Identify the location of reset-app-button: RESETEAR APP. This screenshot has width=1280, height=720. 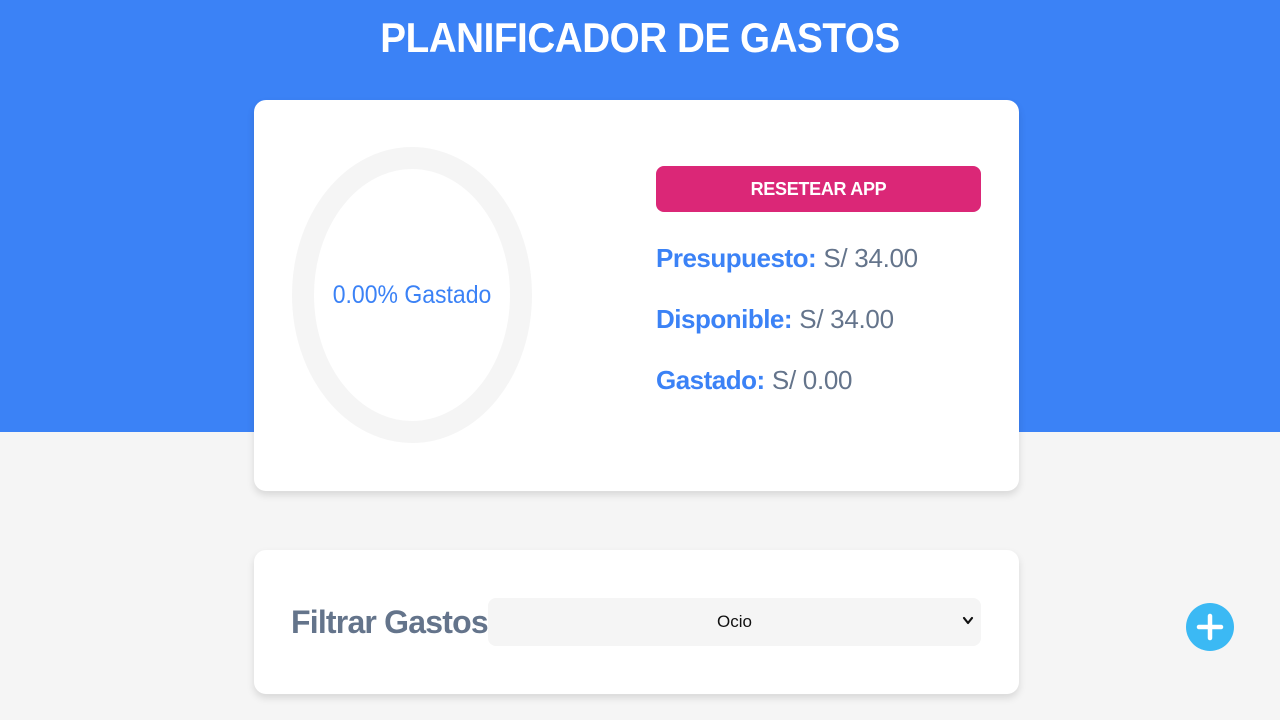
(818, 189).